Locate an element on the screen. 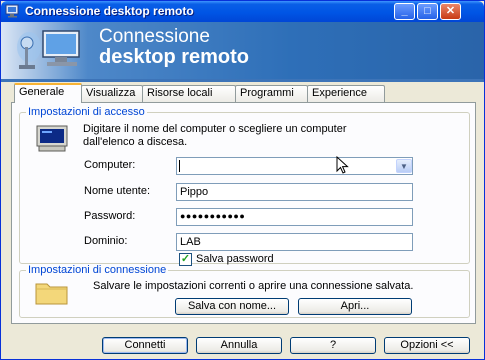 The height and width of the screenshot is (360, 485). connect-button: Connetti is located at coordinates (145, 345).